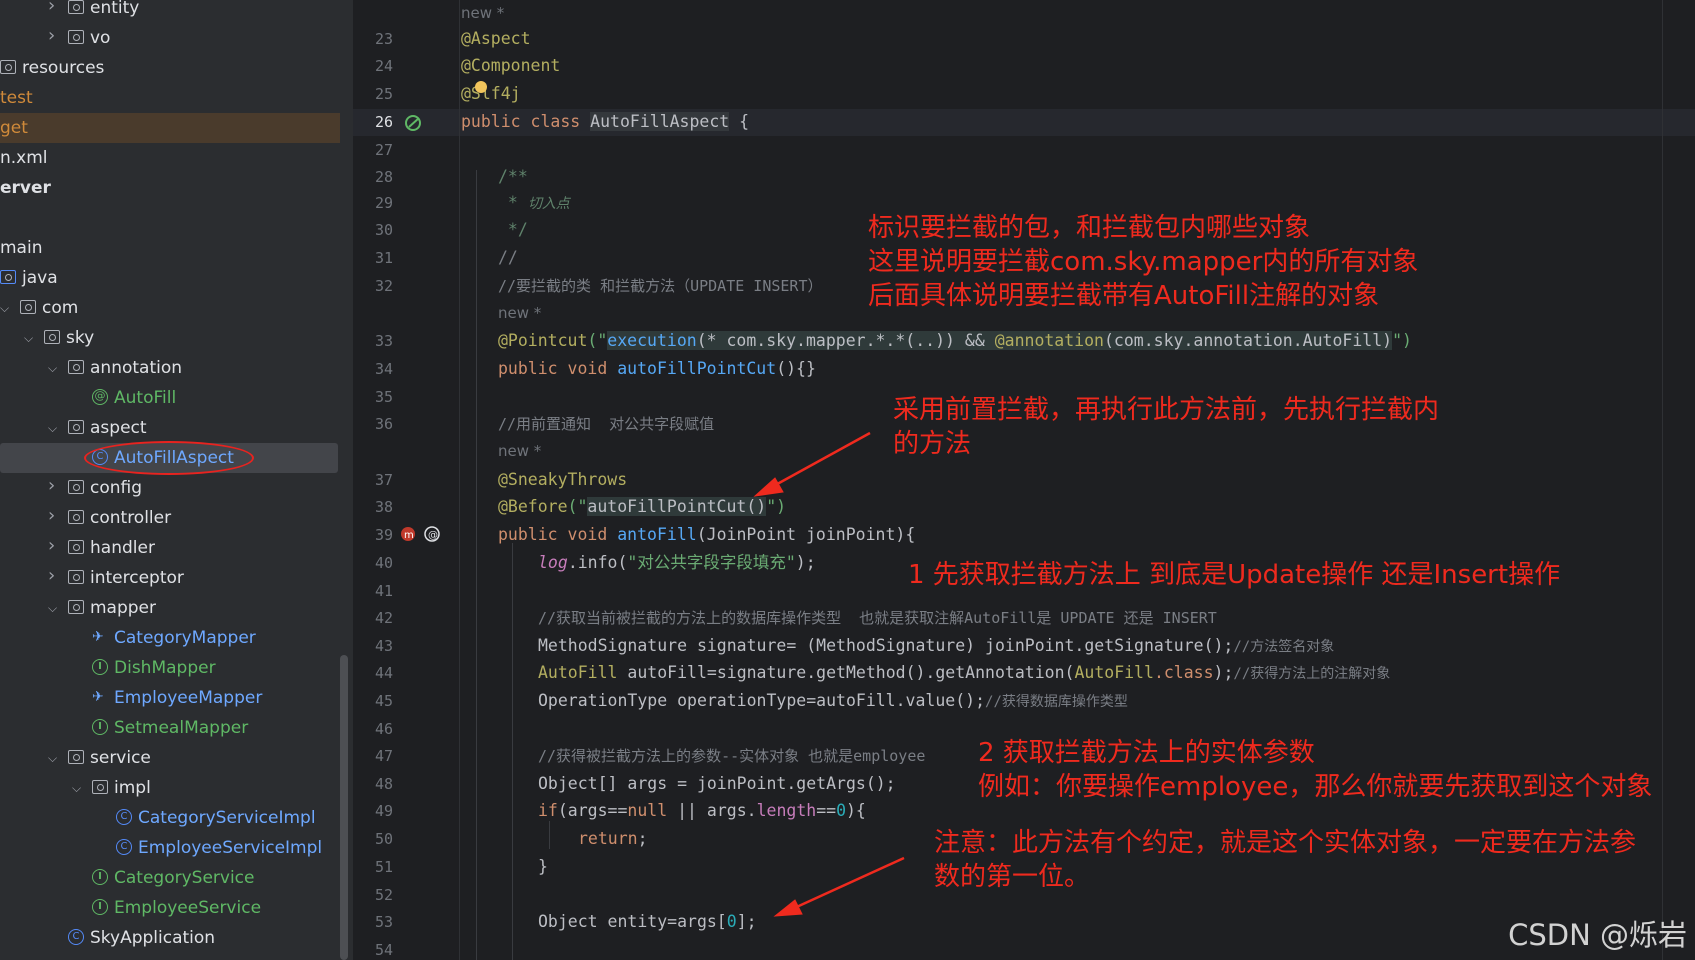  I want to click on line-number: 50, so click(383, 839).